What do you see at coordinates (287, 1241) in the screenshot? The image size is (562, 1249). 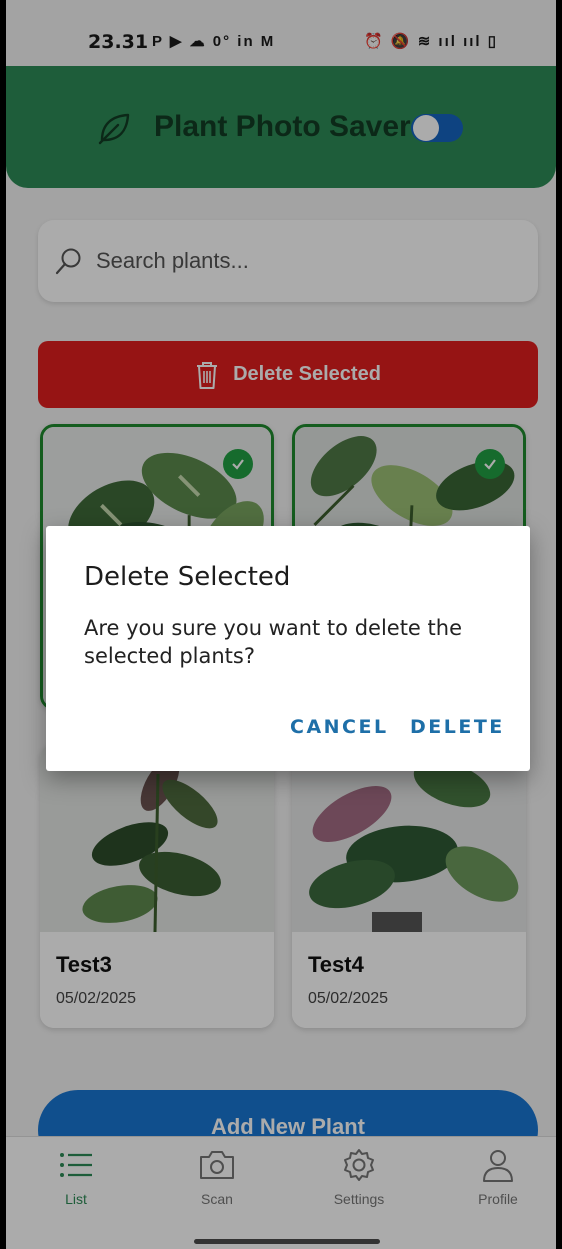 I see `home-indicator` at bounding box center [287, 1241].